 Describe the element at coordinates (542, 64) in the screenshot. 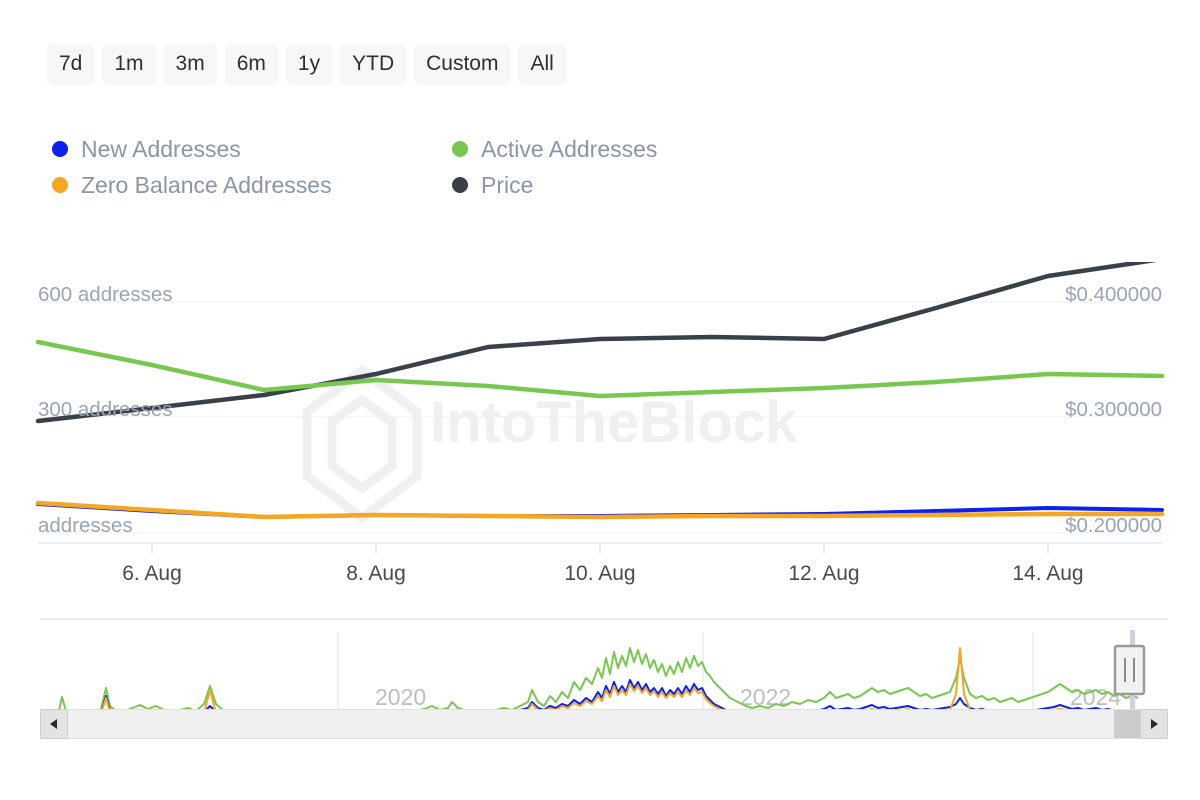

I see `range-button-all: All` at that location.